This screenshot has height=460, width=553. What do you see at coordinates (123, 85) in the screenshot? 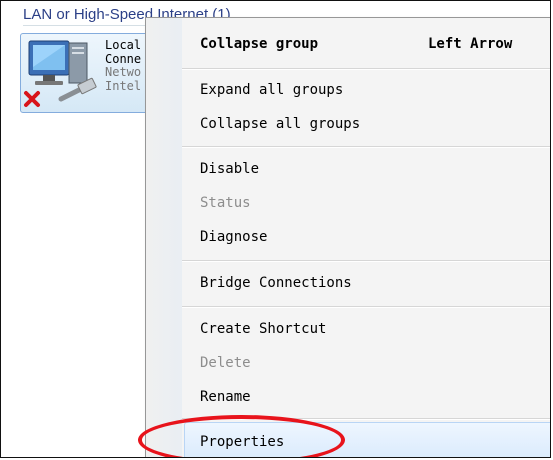
I see `connection-device-line: Intel` at bounding box center [123, 85].